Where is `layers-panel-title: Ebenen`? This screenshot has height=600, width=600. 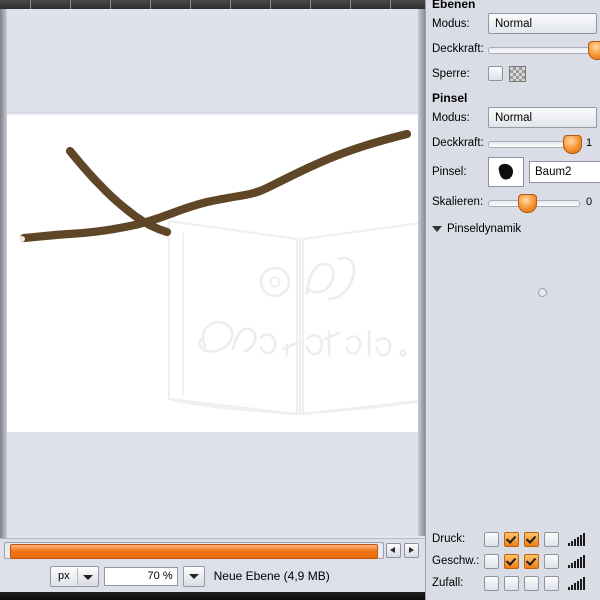
layers-panel-title: Ebenen is located at coordinates (454, 5).